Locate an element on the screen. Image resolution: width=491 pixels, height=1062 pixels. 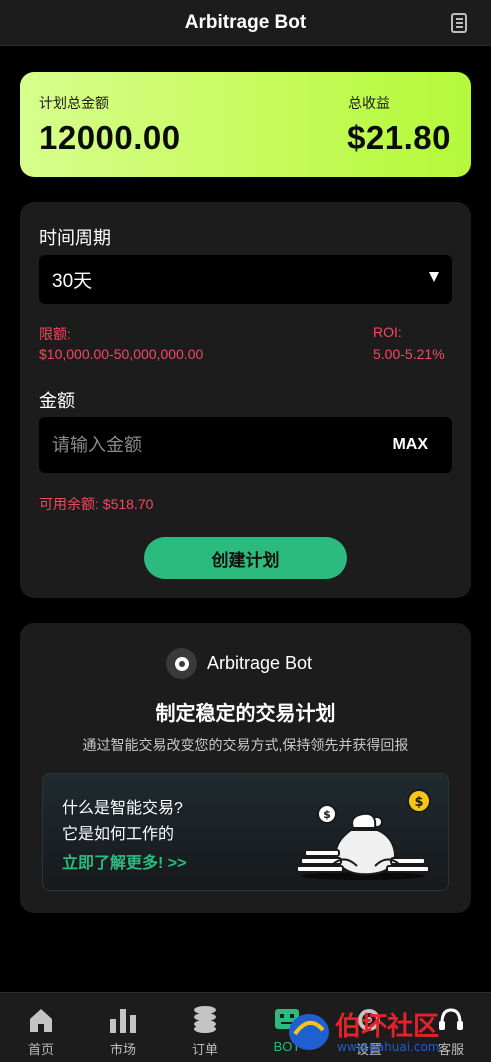
top-header: Arbitrage Bot is located at coordinates (245, 23).